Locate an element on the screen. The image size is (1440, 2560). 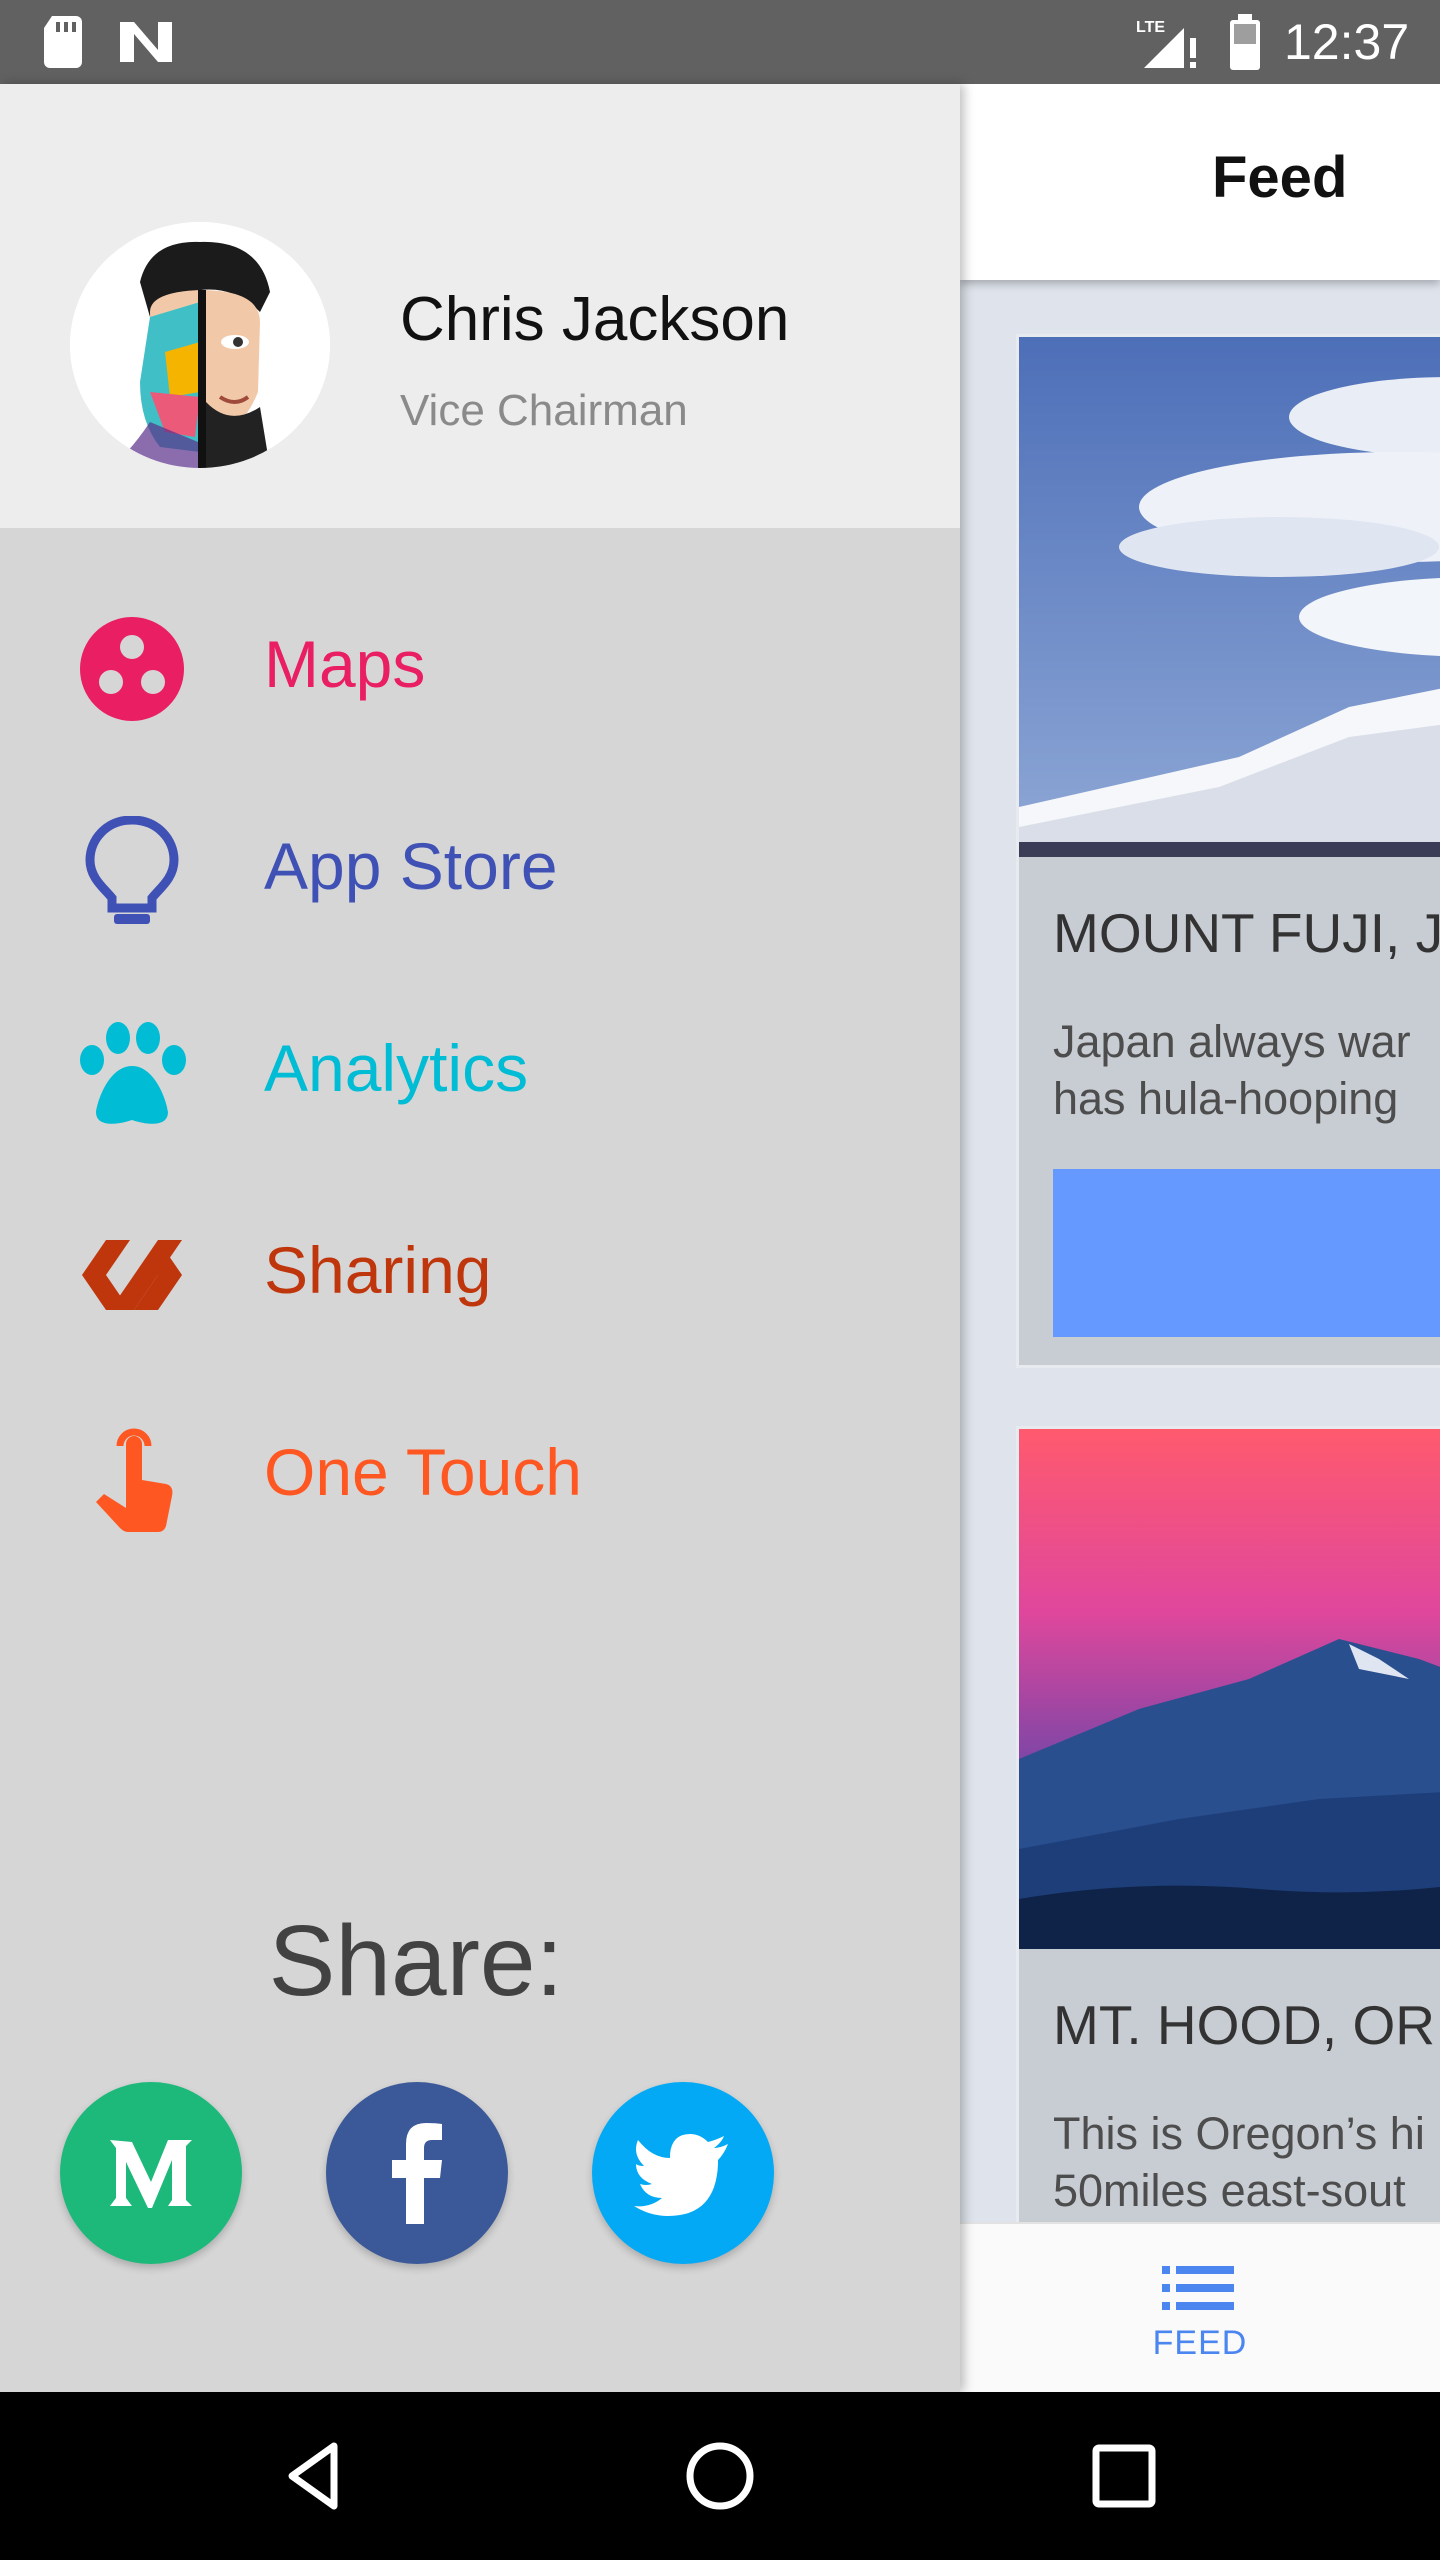
facebook-share-button is located at coordinates (417, 2173).